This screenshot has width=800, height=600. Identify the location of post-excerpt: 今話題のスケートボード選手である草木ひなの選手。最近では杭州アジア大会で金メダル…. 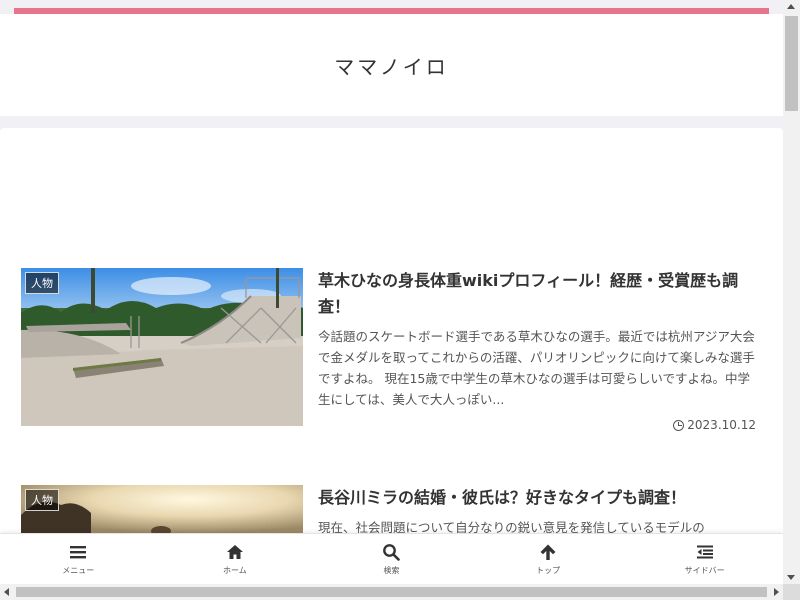
(536, 368).